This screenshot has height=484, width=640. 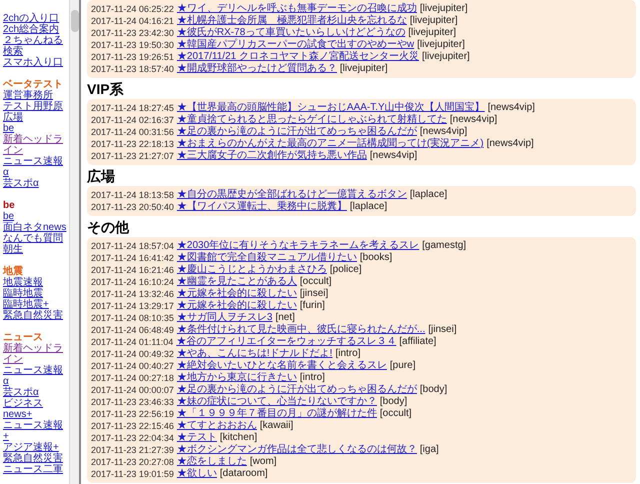 I want to click on timestamp: 2017-11-24 06:48:49, so click(x=132, y=330).